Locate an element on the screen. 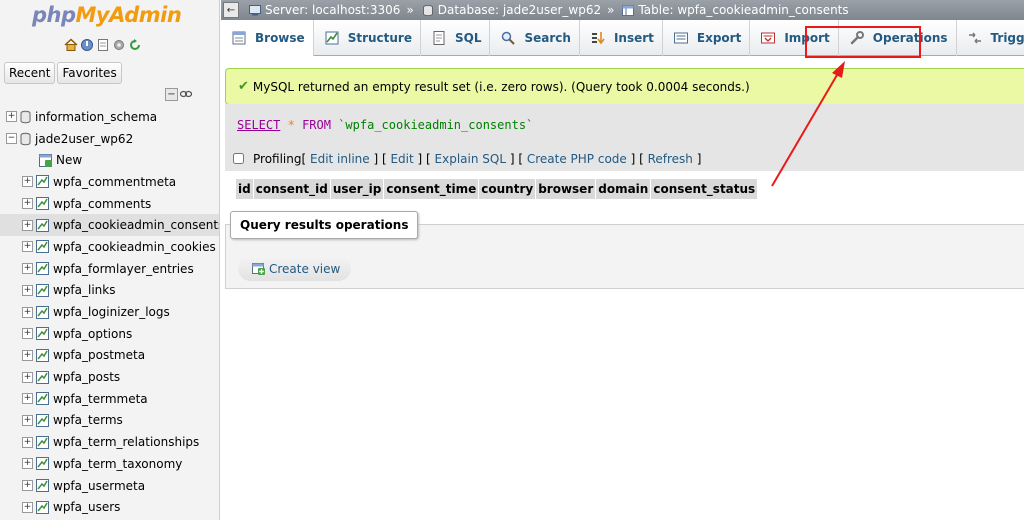  tree-table-item: + wpfa_term_relationships is located at coordinates (109, 442).